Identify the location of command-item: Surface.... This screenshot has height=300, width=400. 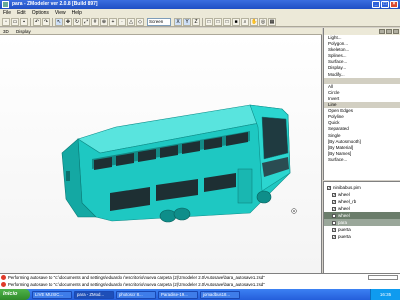
(362, 160).